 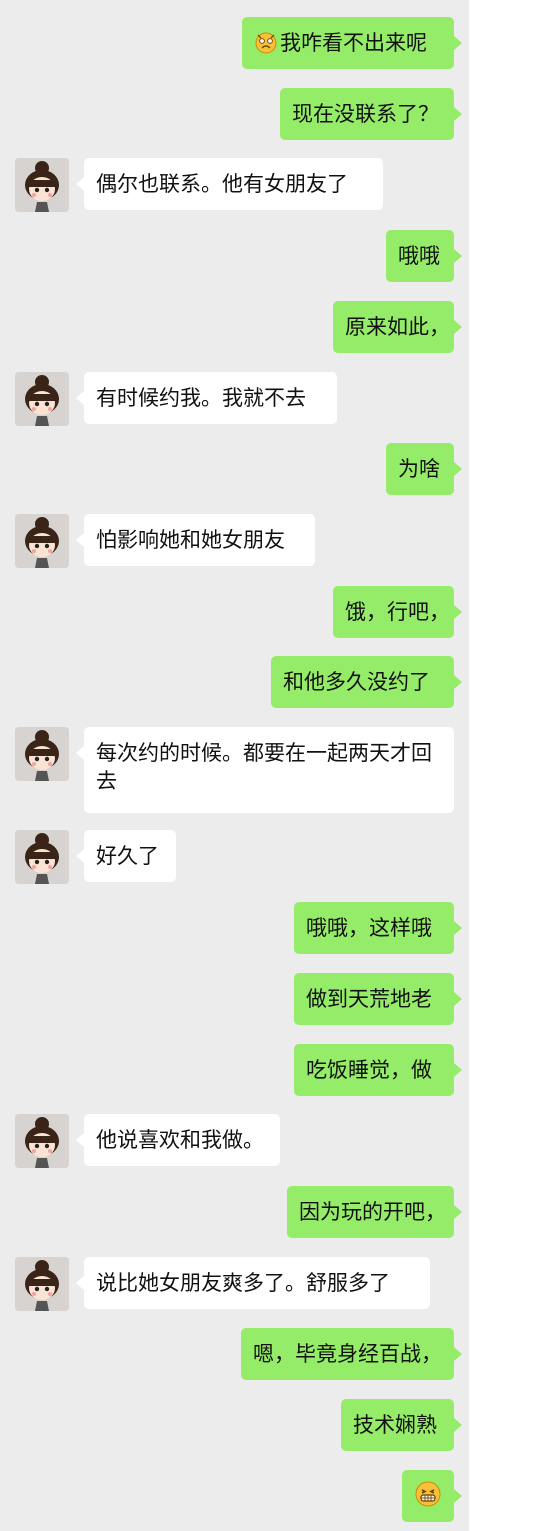 I want to click on message-bubble: 好久了, so click(x=126, y=856).